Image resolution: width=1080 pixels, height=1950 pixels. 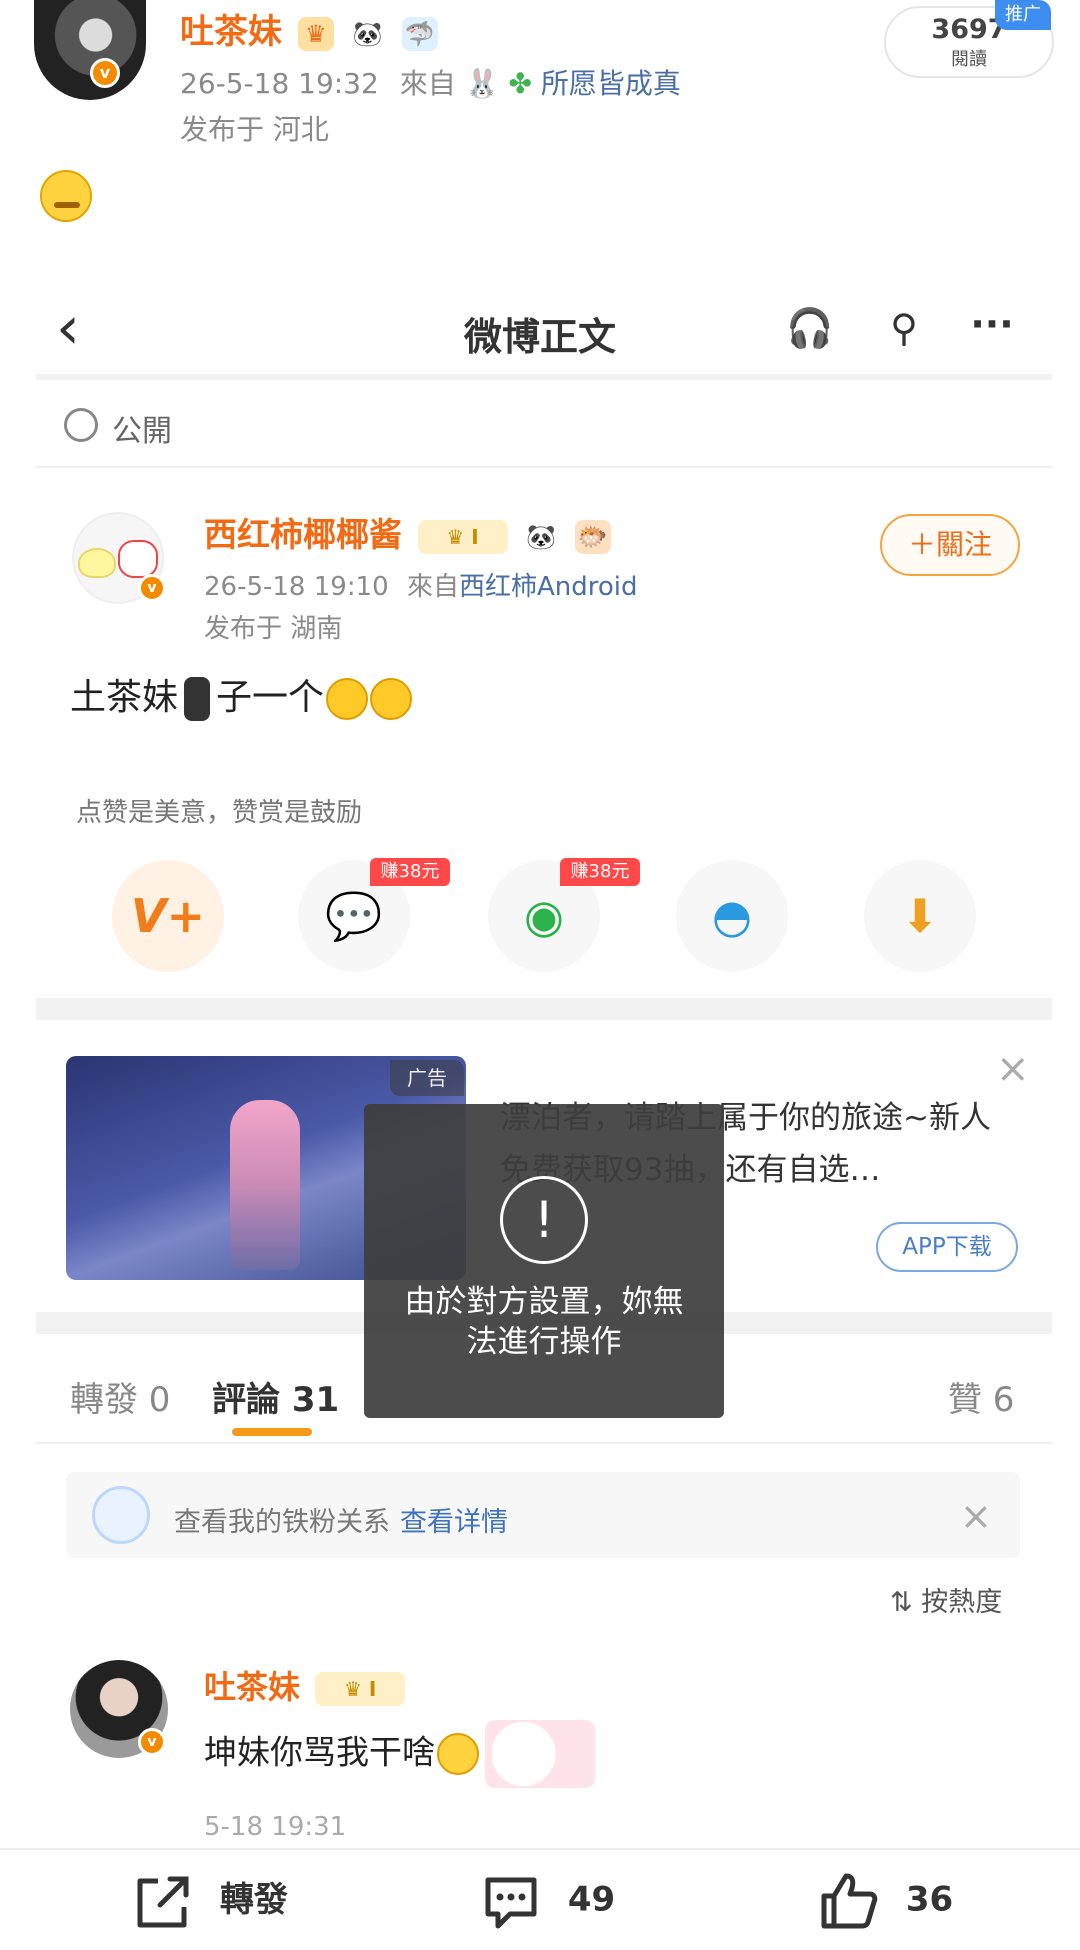 What do you see at coordinates (544, 1322) in the screenshot?
I see `toast-message: 由於對方設置，妳無 法進行操作` at bounding box center [544, 1322].